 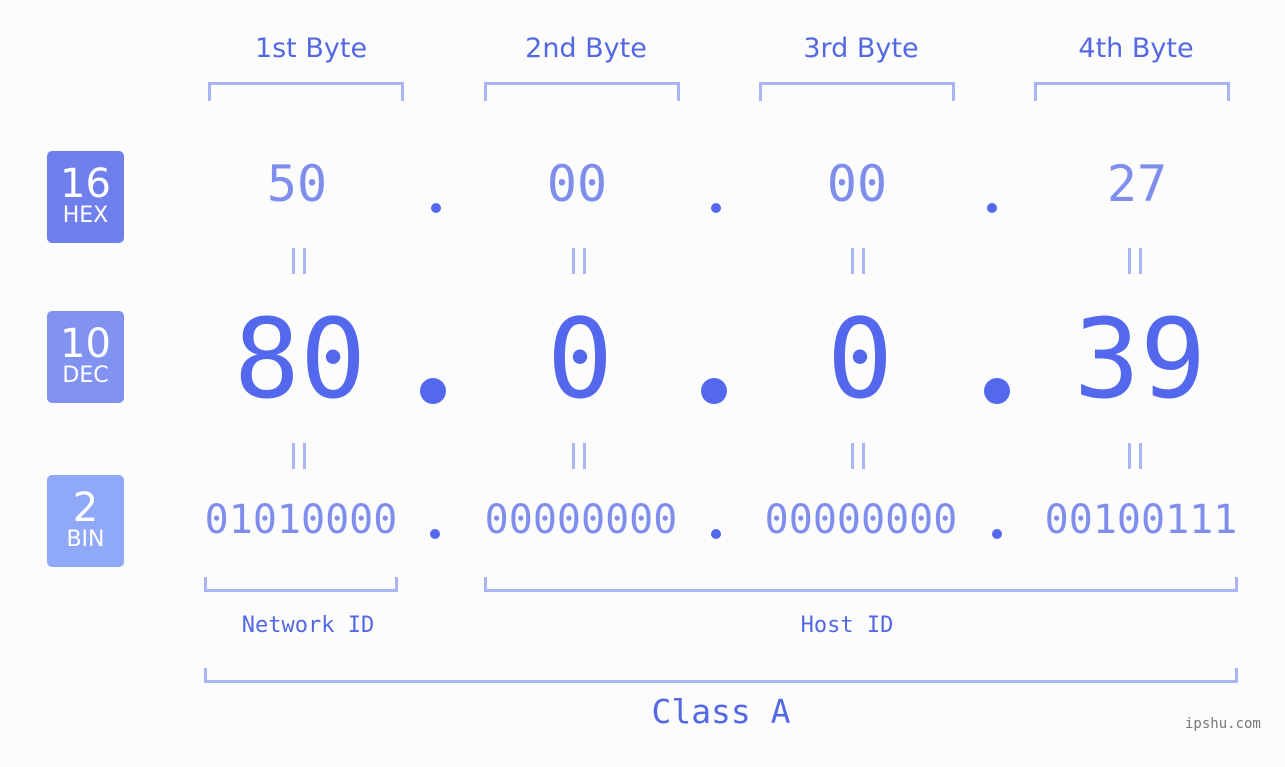 What do you see at coordinates (580, 359) in the screenshot?
I see `dec-byte-2: 0` at bounding box center [580, 359].